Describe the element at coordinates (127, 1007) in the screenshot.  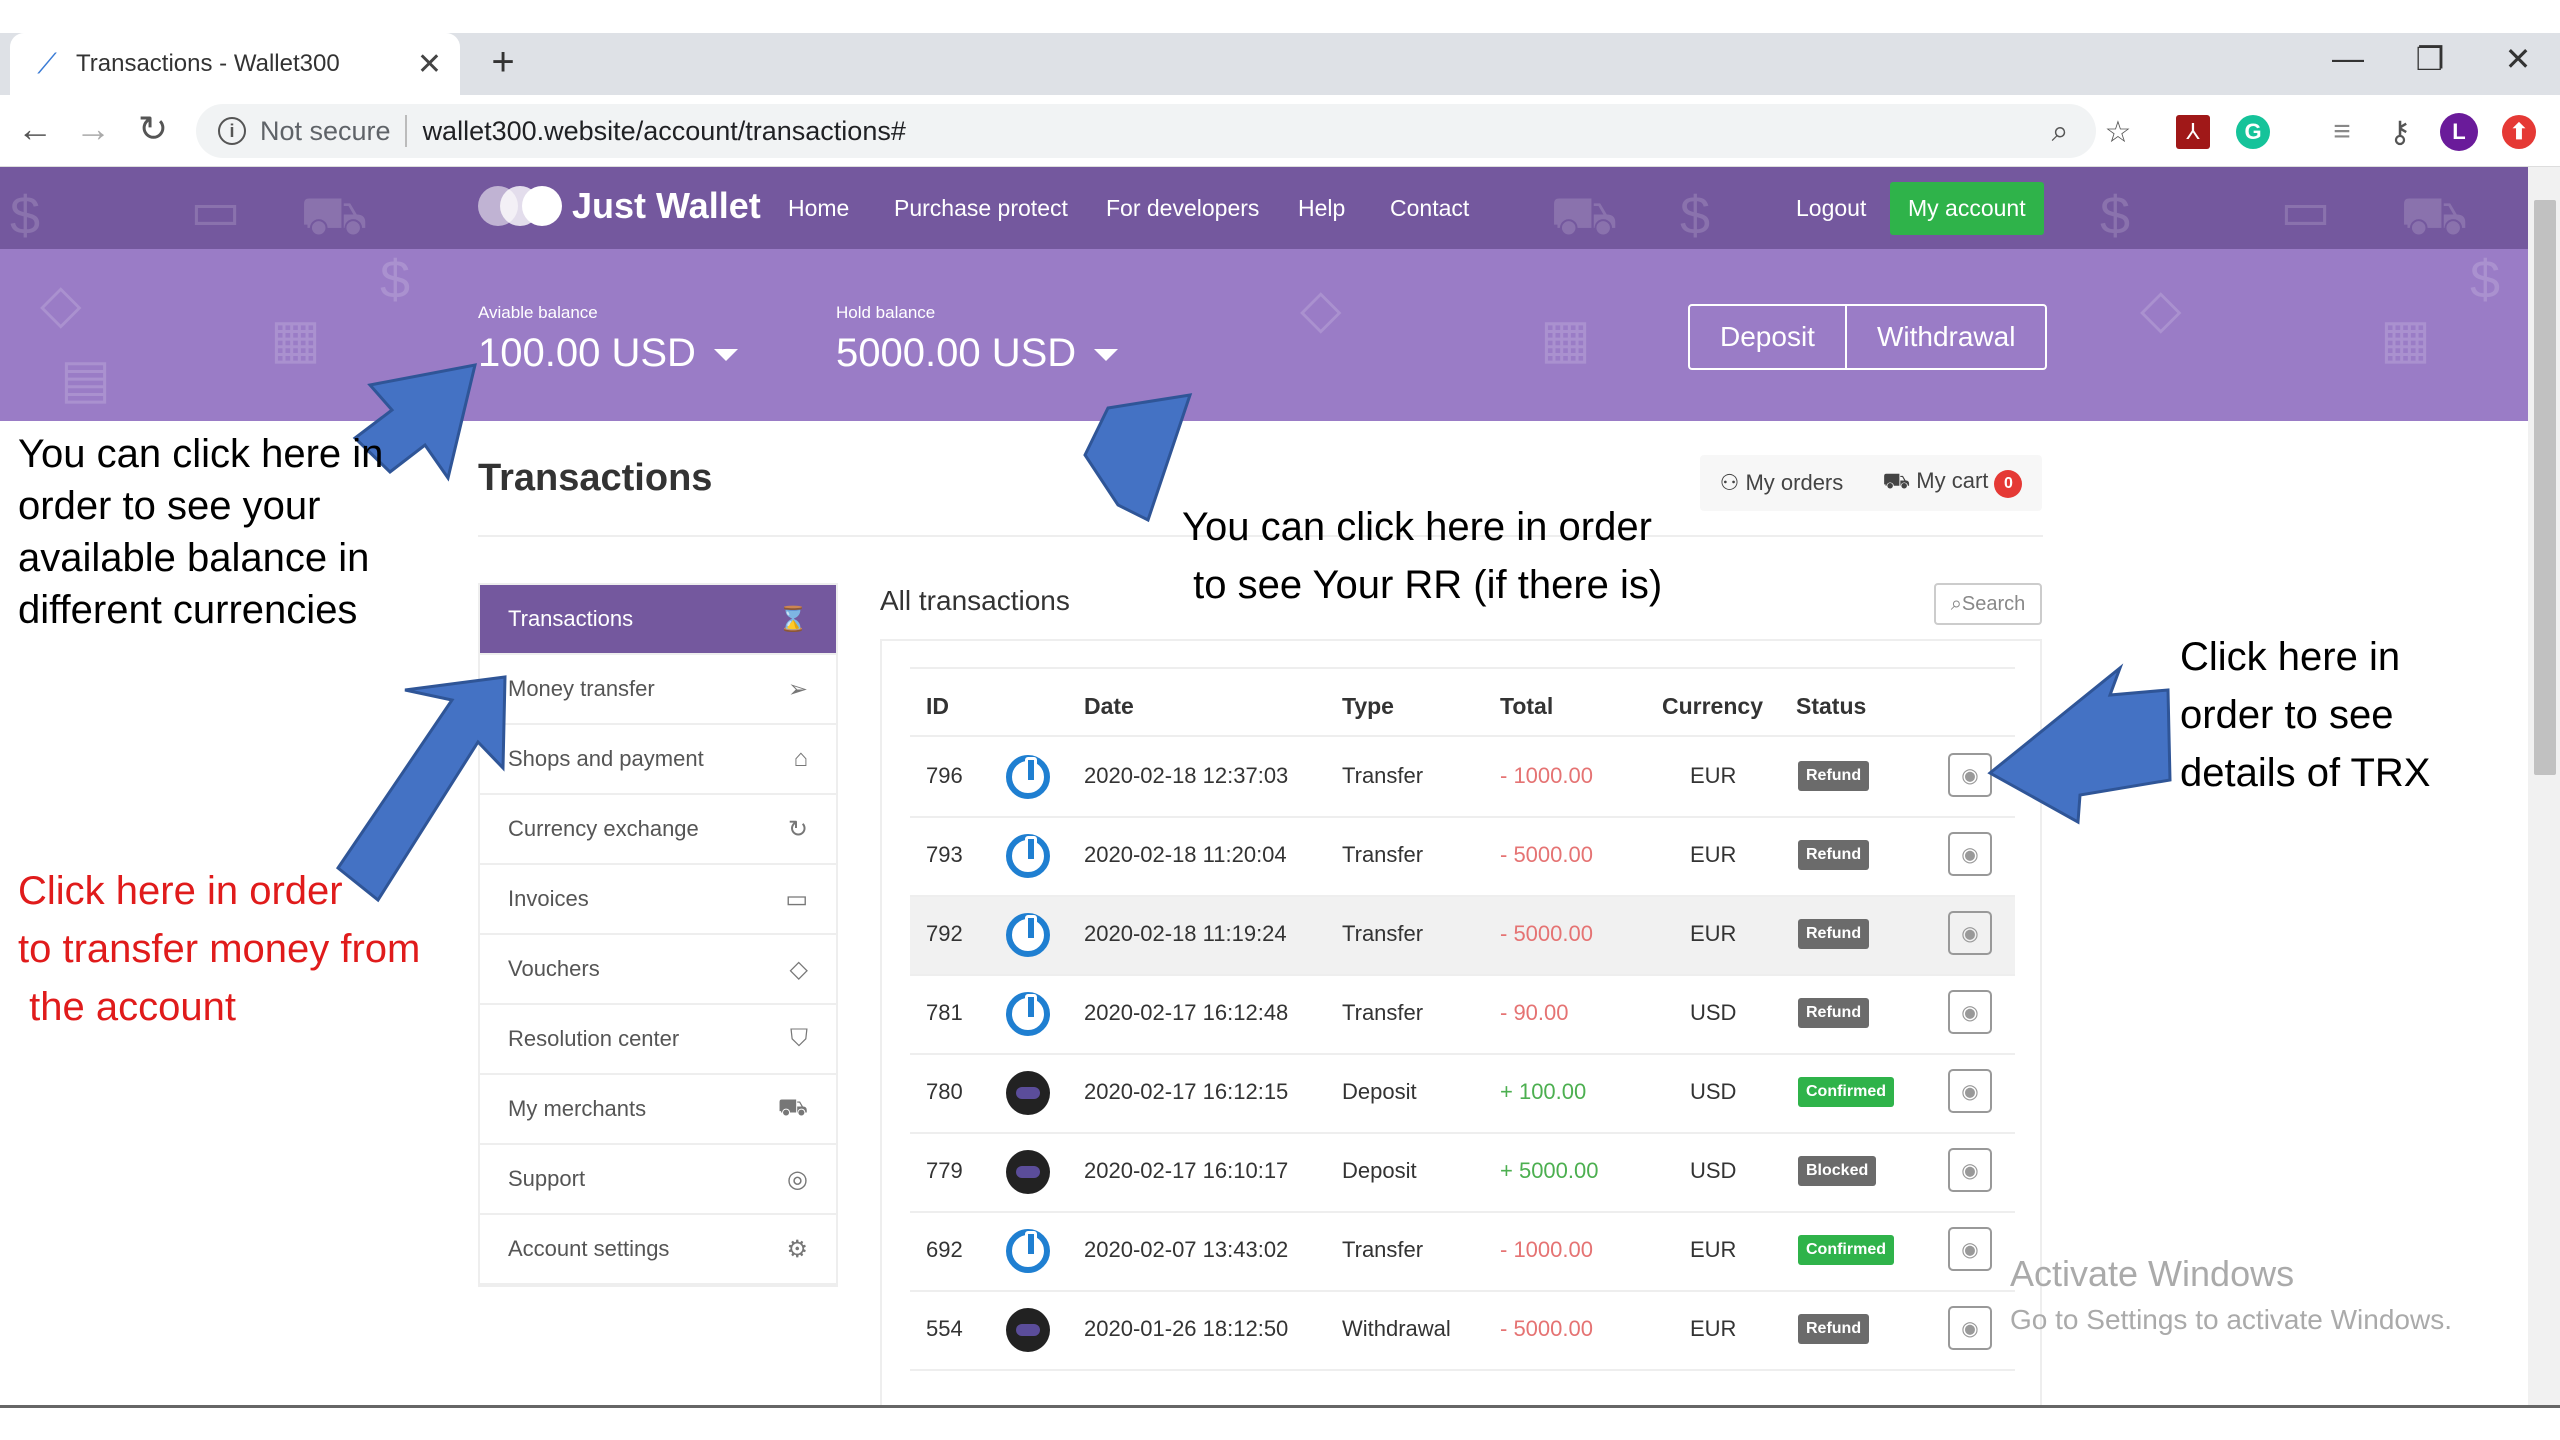
I see `annotation-line: the account` at that location.